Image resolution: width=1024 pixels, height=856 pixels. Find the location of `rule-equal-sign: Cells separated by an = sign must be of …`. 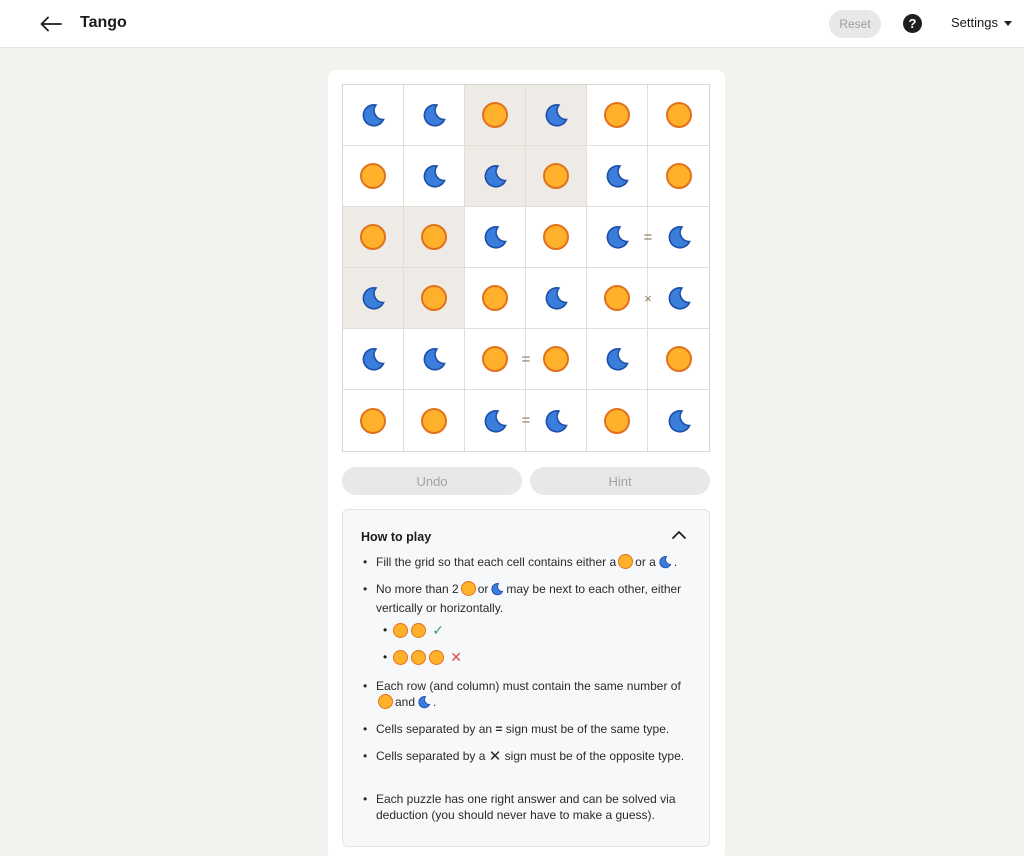

rule-equal-sign: Cells separated by an = sign must be of … is located at coordinates (528, 729).